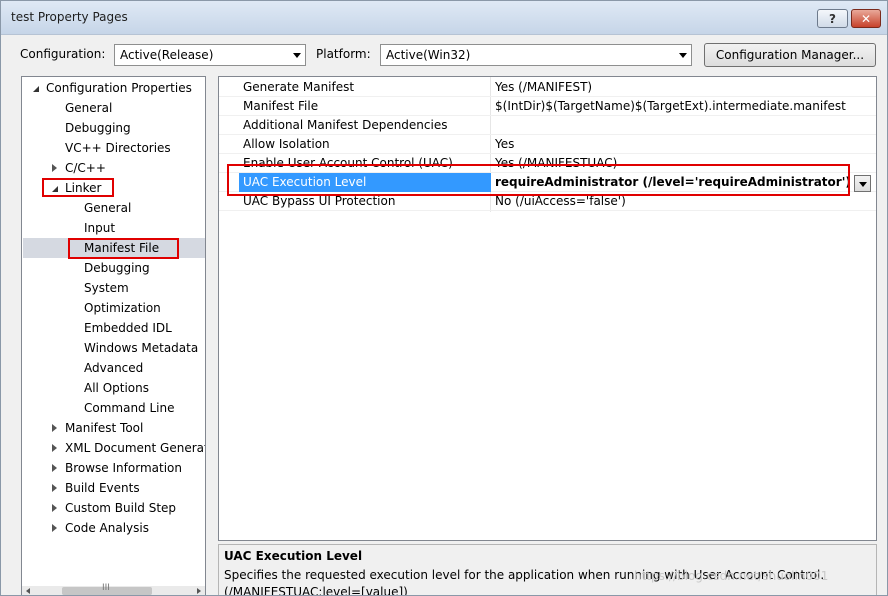  I want to click on tree-item-general: General, so click(113, 108).